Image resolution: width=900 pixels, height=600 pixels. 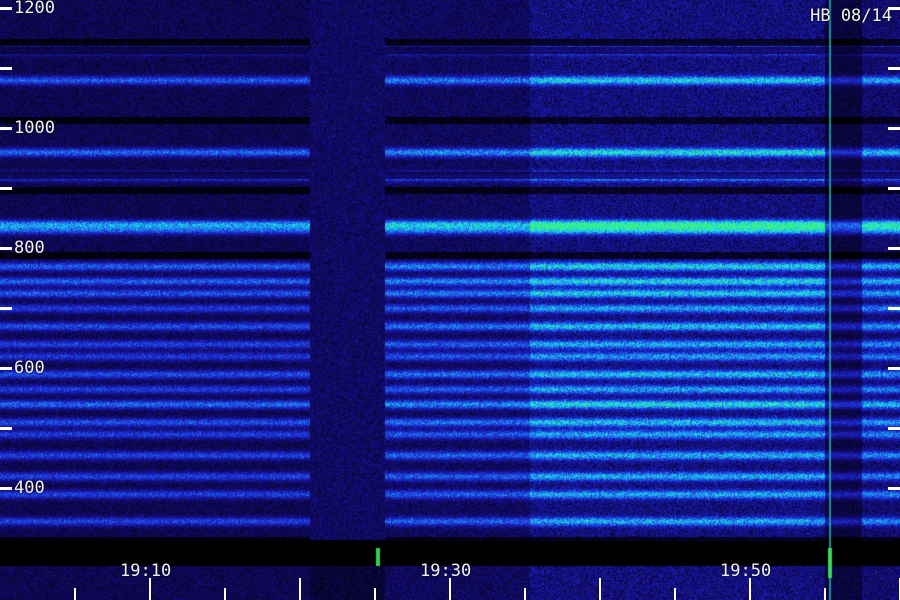 What do you see at coordinates (446, 571) in the screenshot?
I see `x-tick-label: 19:30` at bounding box center [446, 571].